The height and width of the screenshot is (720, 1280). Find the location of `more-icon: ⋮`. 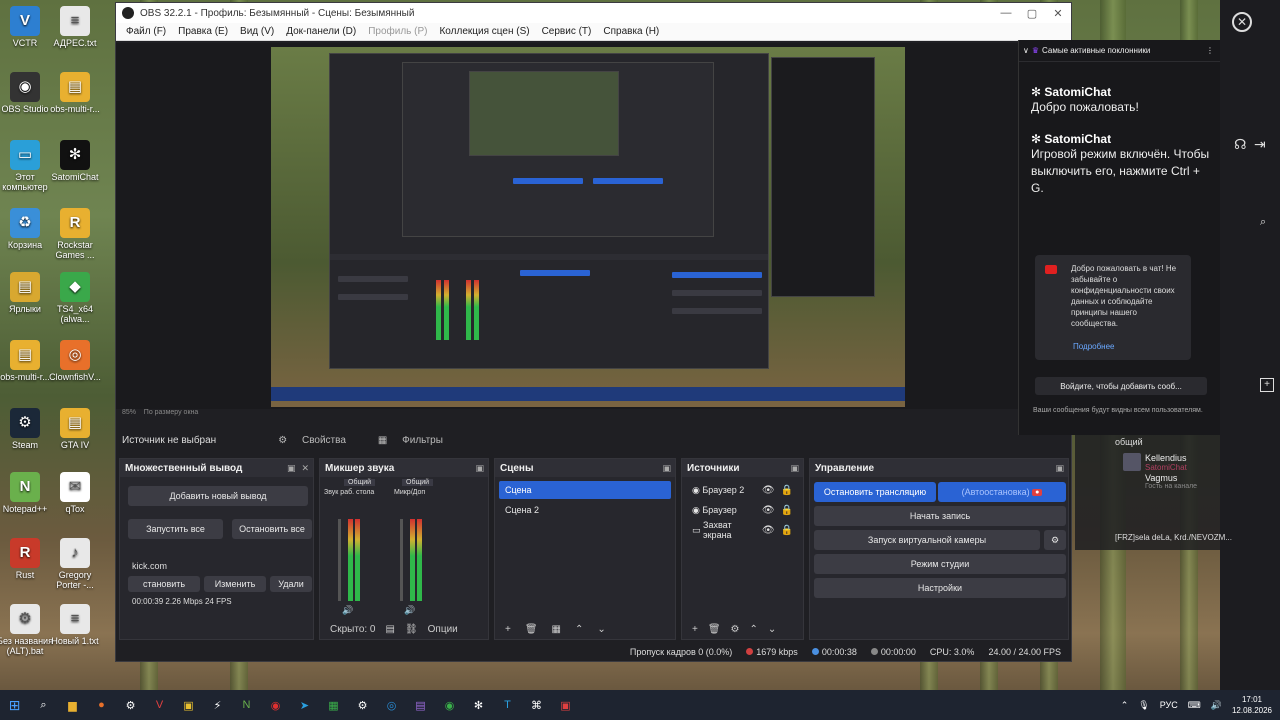

more-icon: ⋮ is located at coordinates (1213, 50).